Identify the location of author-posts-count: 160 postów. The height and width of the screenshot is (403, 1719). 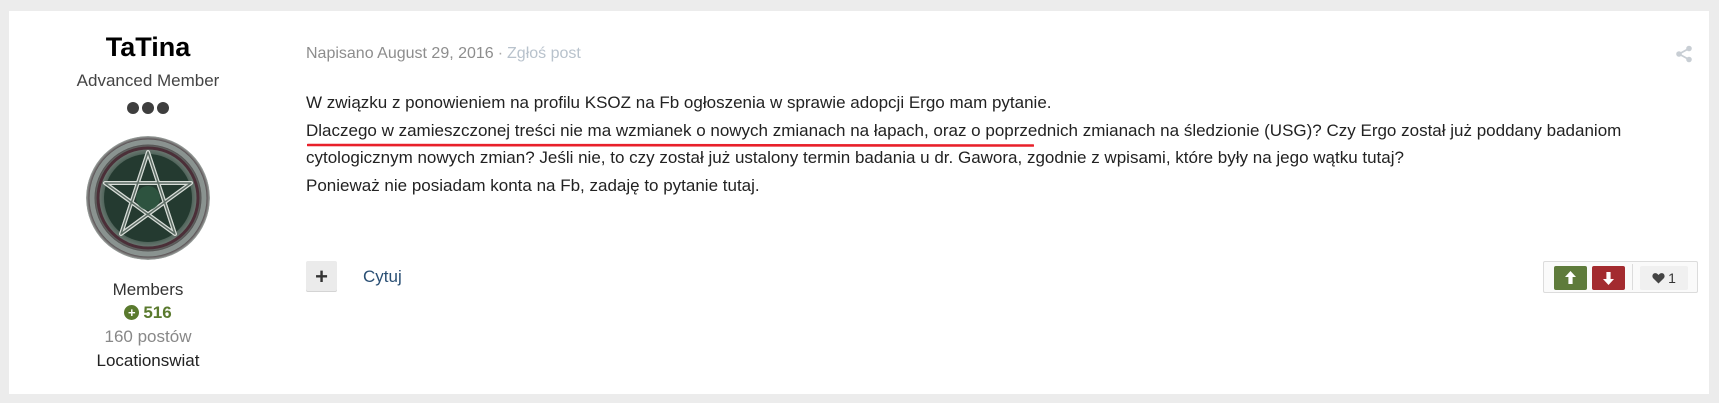
(148, 336).